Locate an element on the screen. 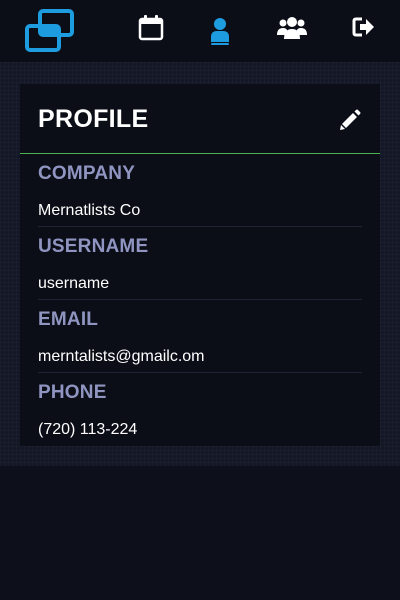 This screenshot has width=400, height=600. company-label: COMPANY is located at coordinates (87, 173).